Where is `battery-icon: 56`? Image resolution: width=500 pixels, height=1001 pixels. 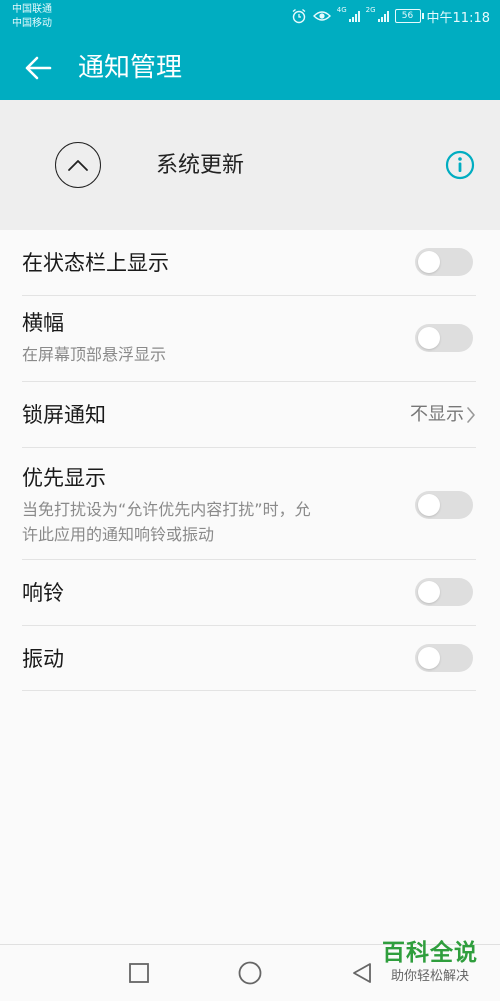 battery-icon: 56 is located at coordinates (409, 16).